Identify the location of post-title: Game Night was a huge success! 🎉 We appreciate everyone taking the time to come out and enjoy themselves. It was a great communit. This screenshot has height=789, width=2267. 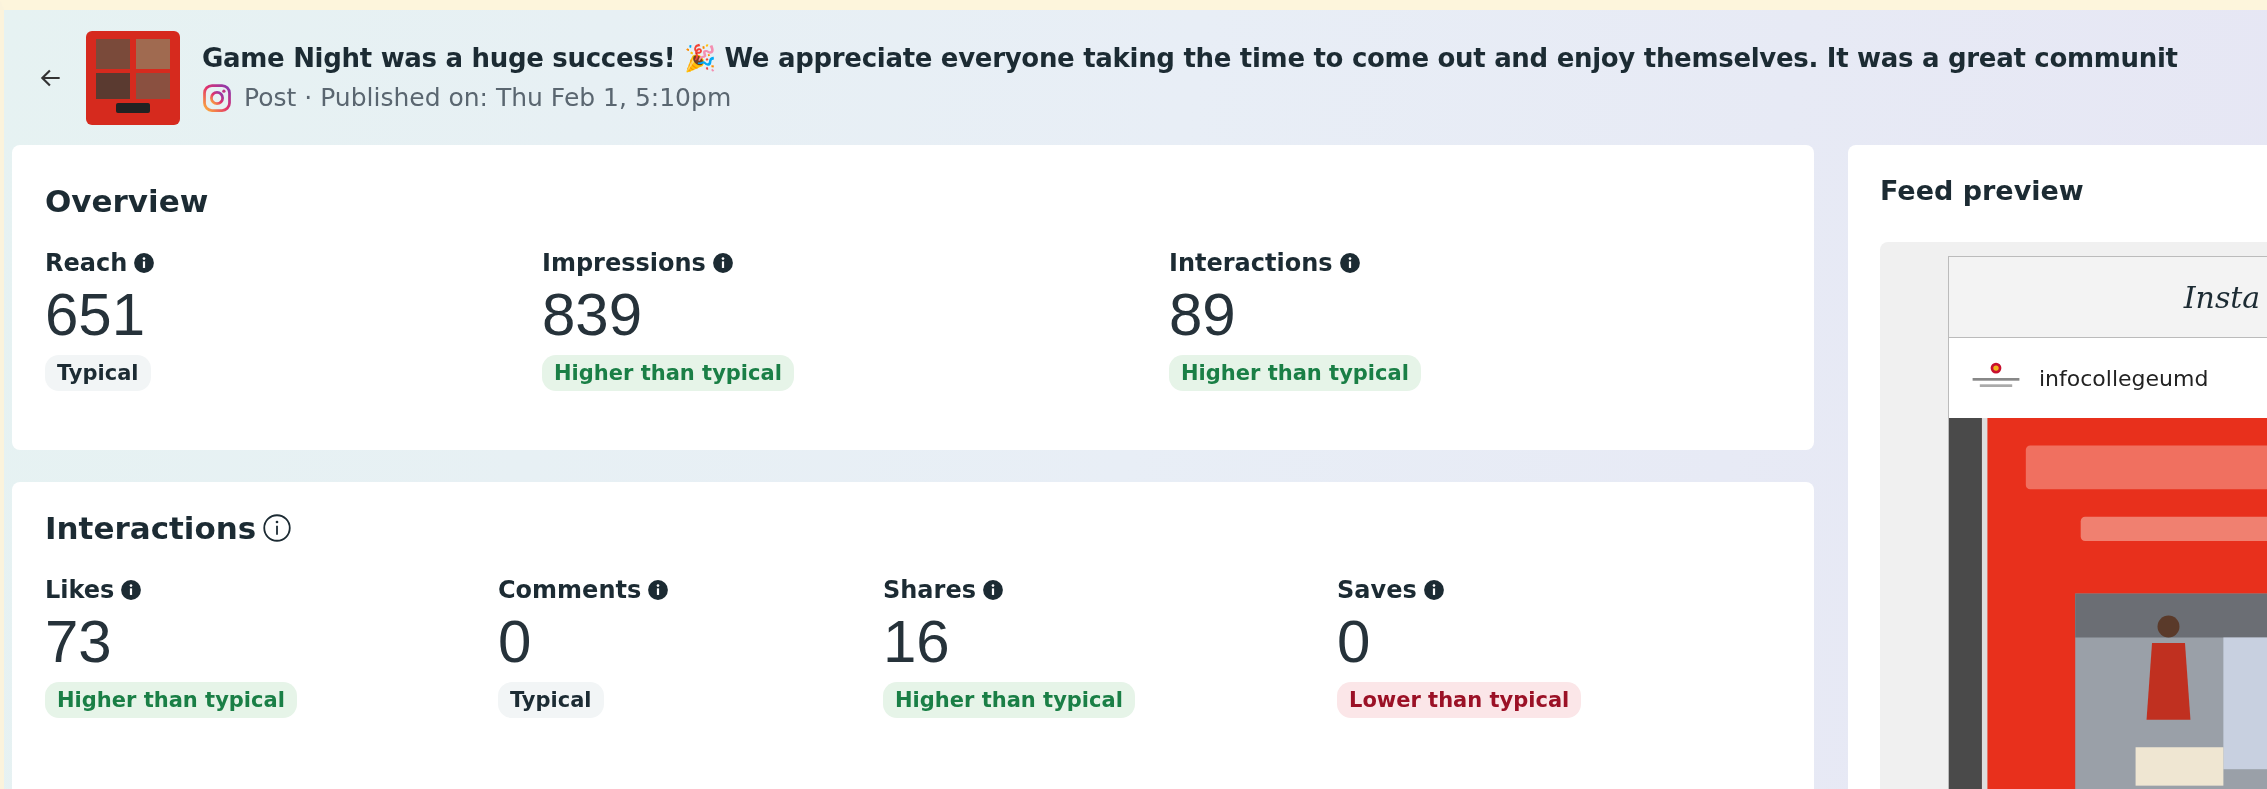
(1190, 57).